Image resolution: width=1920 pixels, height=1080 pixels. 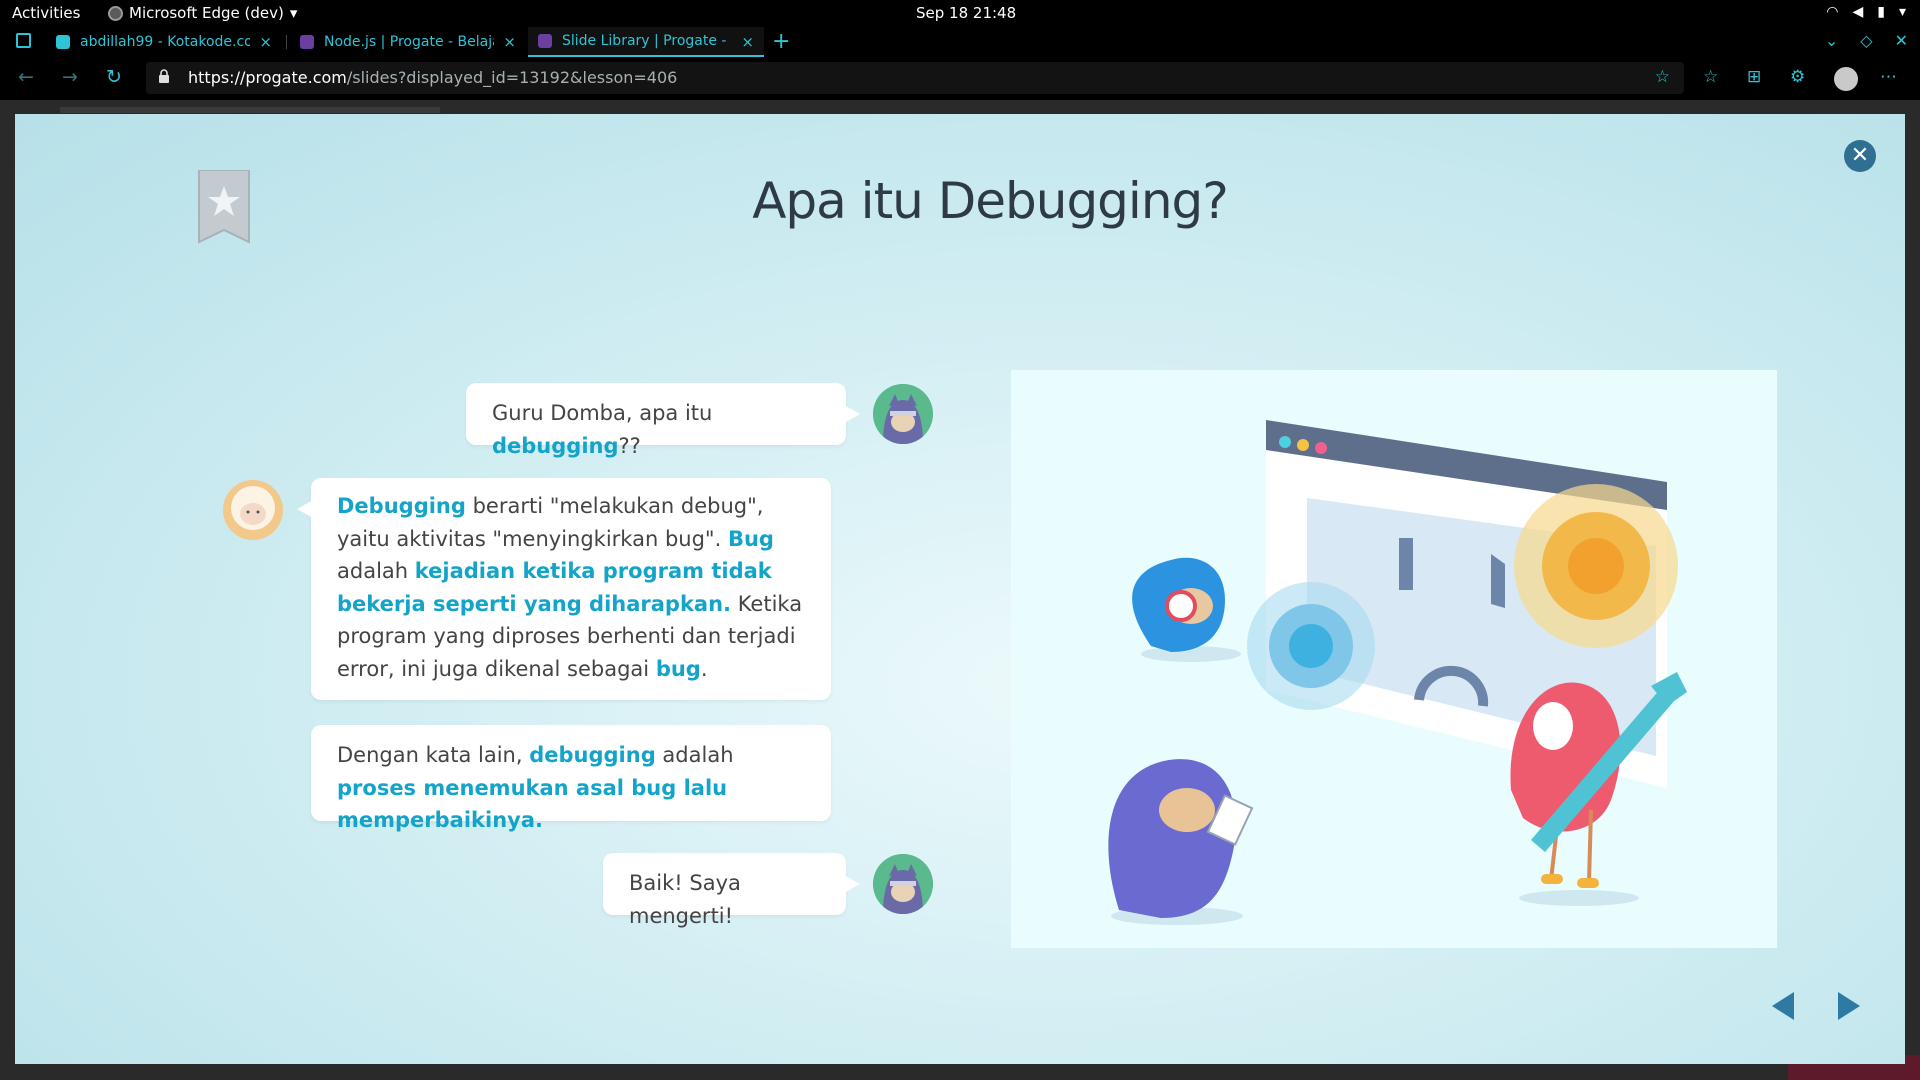 I want to click on add-favorite-icon: ☆, so click(x=1662, y=77).